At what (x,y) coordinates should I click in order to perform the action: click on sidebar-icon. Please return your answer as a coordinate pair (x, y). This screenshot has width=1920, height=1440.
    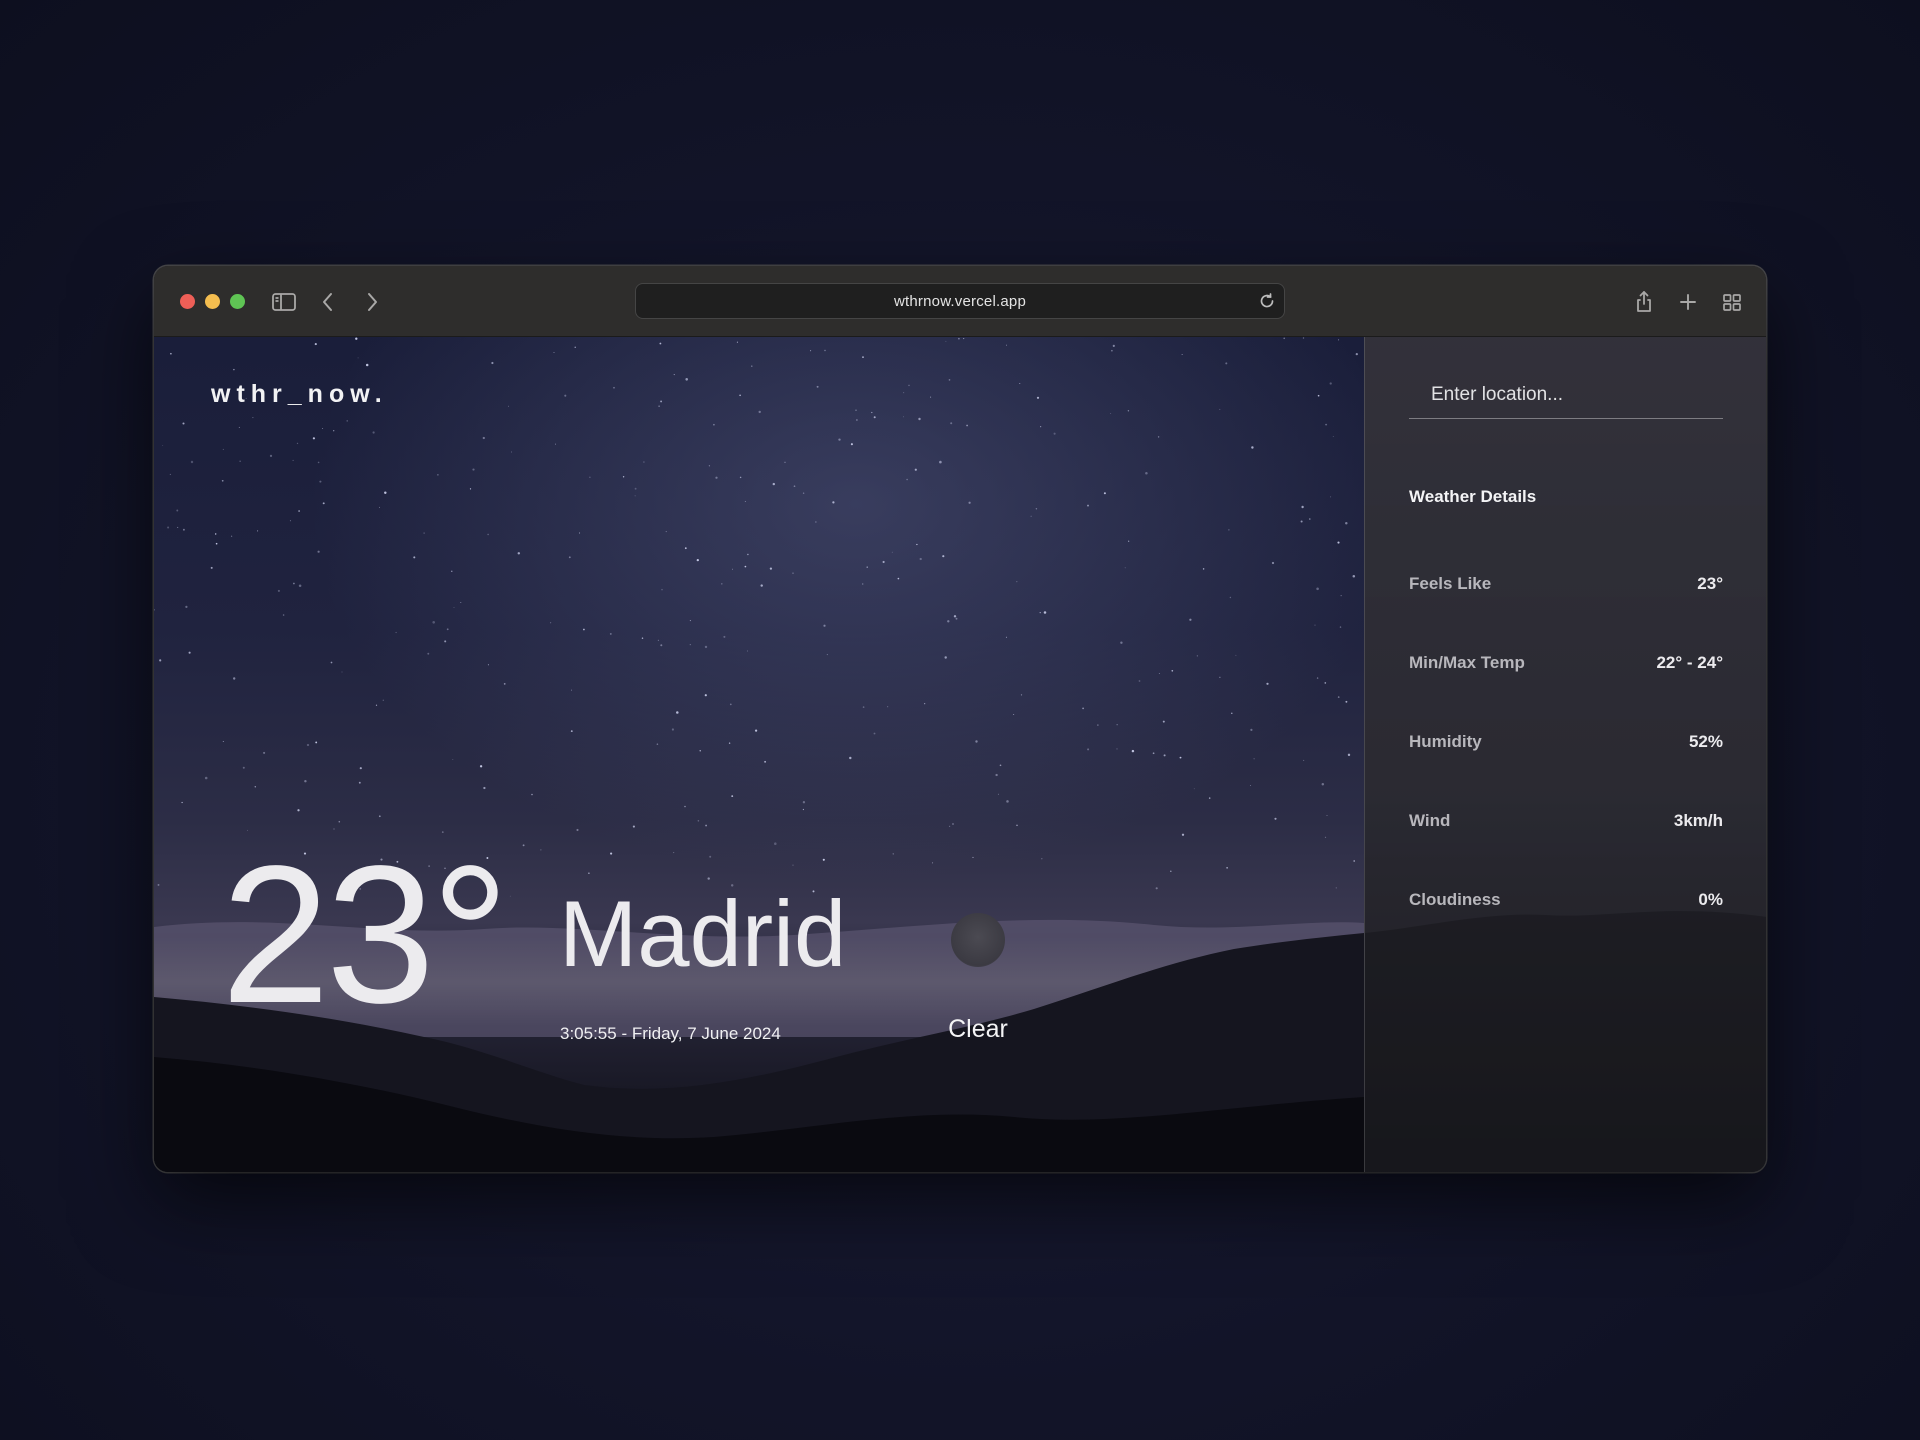
    Looking at the image, I should click on (284, 302).